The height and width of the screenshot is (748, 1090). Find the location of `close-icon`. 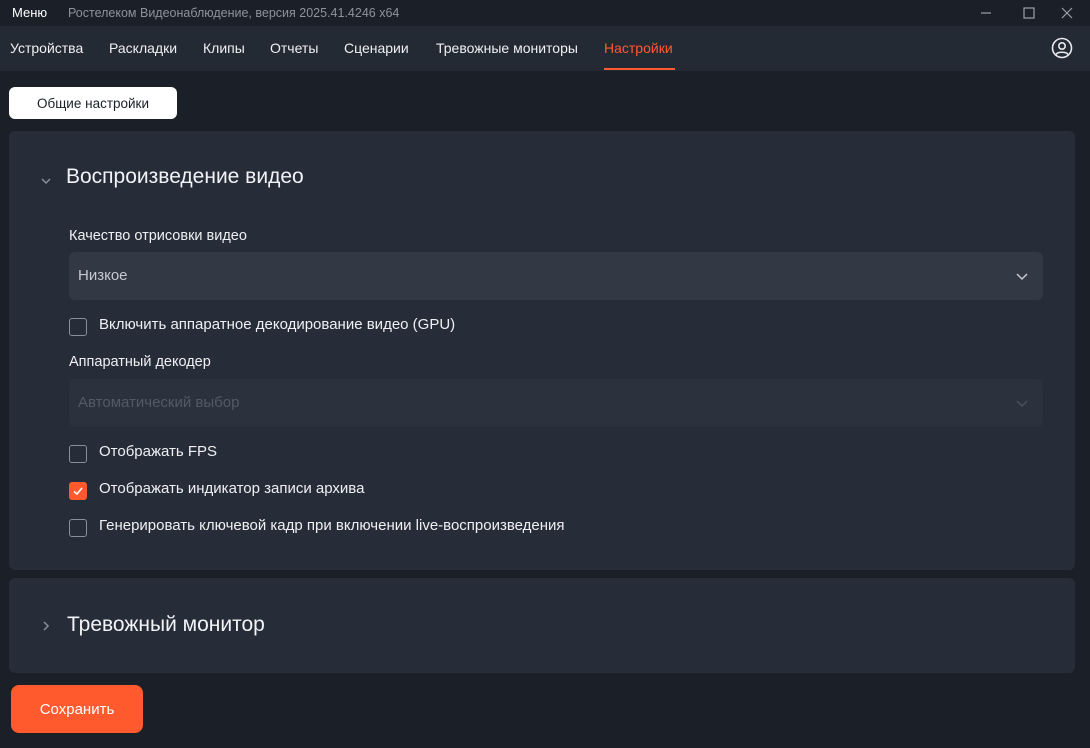

close-icon is located at coordinates (1067, 13).